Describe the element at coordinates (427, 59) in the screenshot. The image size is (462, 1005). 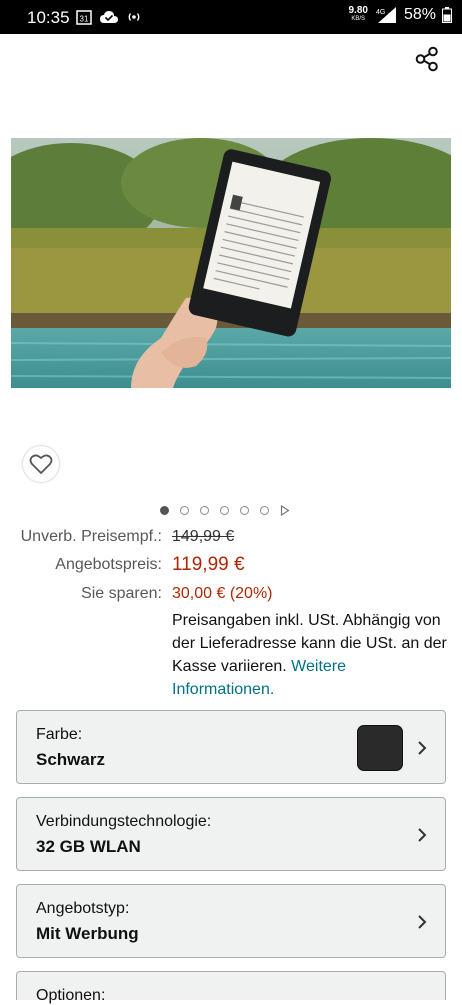
I see `share-icon` at that location.